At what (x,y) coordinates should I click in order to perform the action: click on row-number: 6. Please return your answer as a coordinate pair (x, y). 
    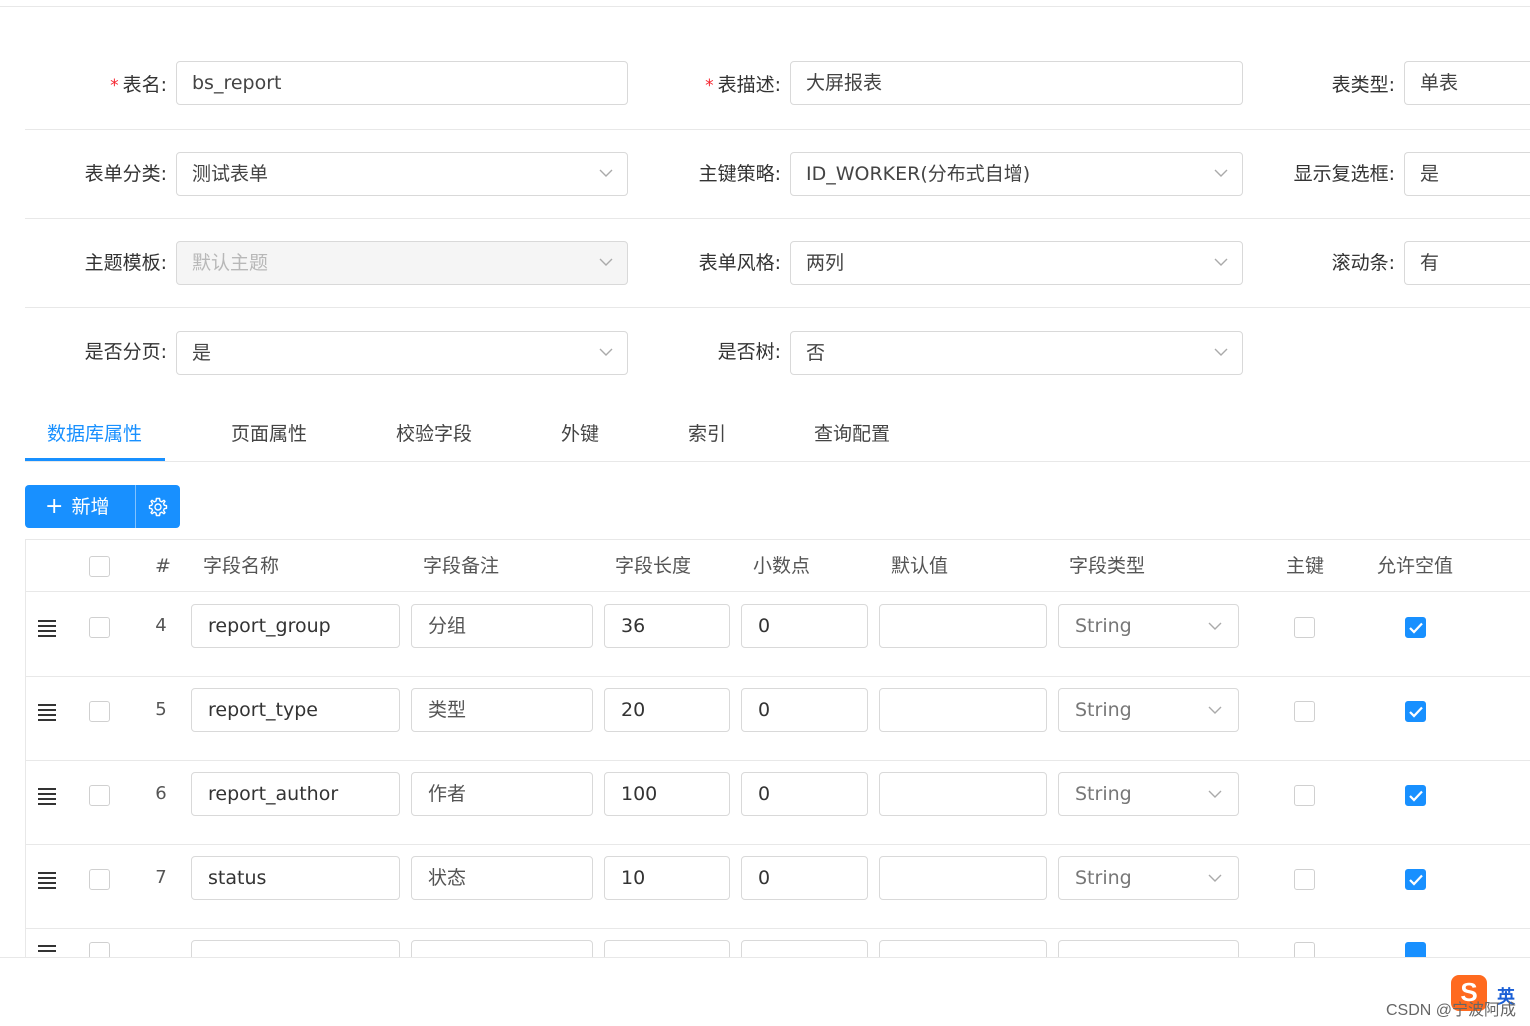
    Looking at the image, I should click on (161, 793).